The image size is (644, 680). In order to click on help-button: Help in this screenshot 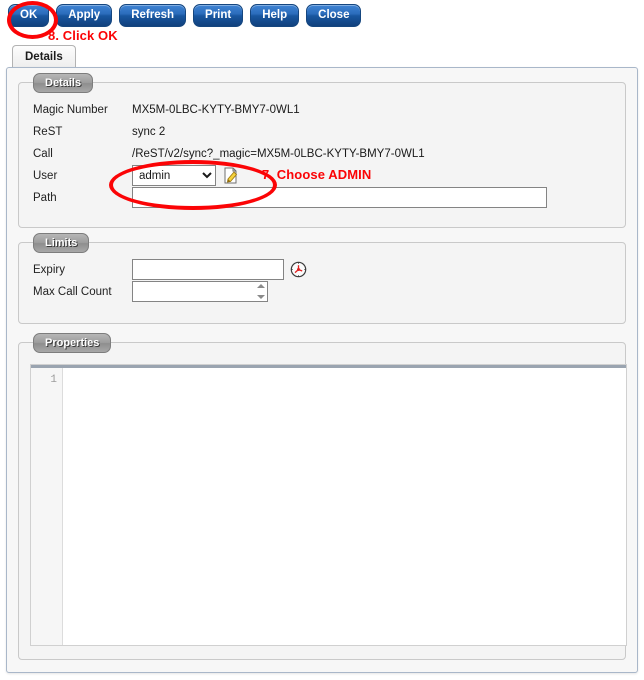, I will do `click(275, 15)`.